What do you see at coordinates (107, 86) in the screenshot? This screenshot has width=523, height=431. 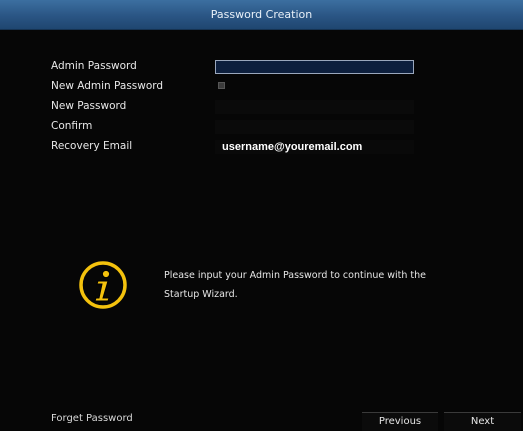 I see `new-admin-password-label: New Admin Password` at bounding box center [107, 86].